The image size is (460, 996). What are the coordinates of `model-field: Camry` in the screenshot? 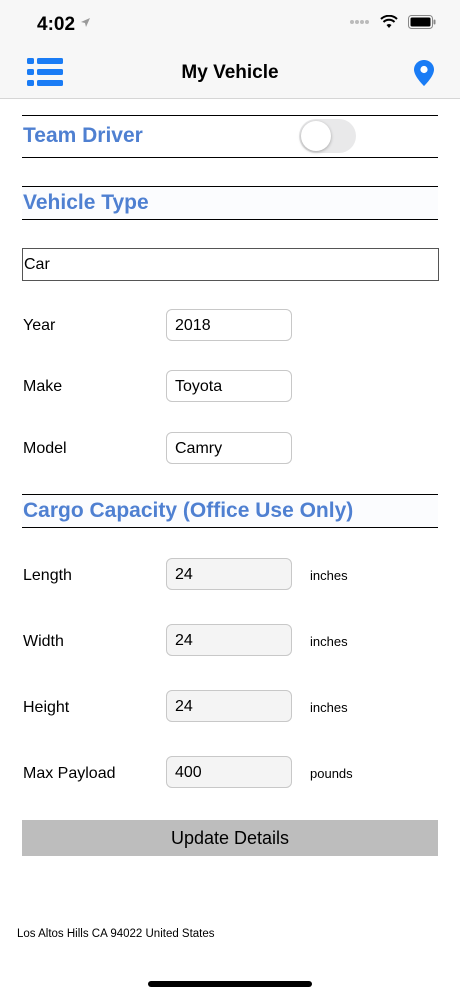 It's located at (229, 448).